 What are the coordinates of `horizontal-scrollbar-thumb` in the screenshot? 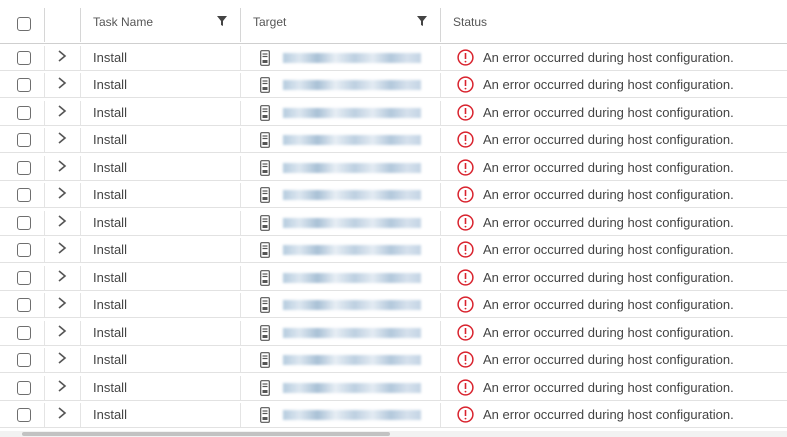 It's located at (206, 434).